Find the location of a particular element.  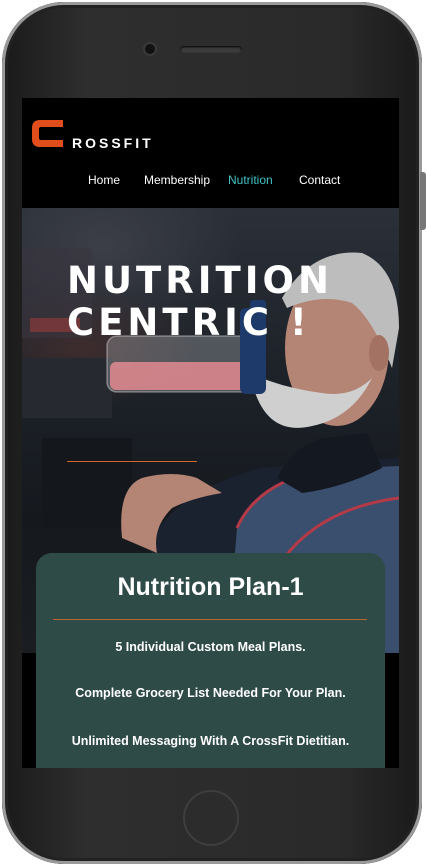

crossfit-logo: ROSSFIT is located at coordinates (100, 138).